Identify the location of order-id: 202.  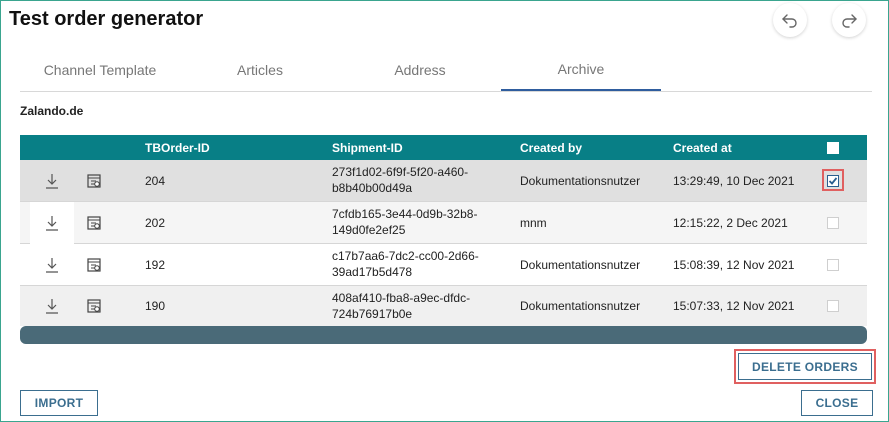
(155, 223).